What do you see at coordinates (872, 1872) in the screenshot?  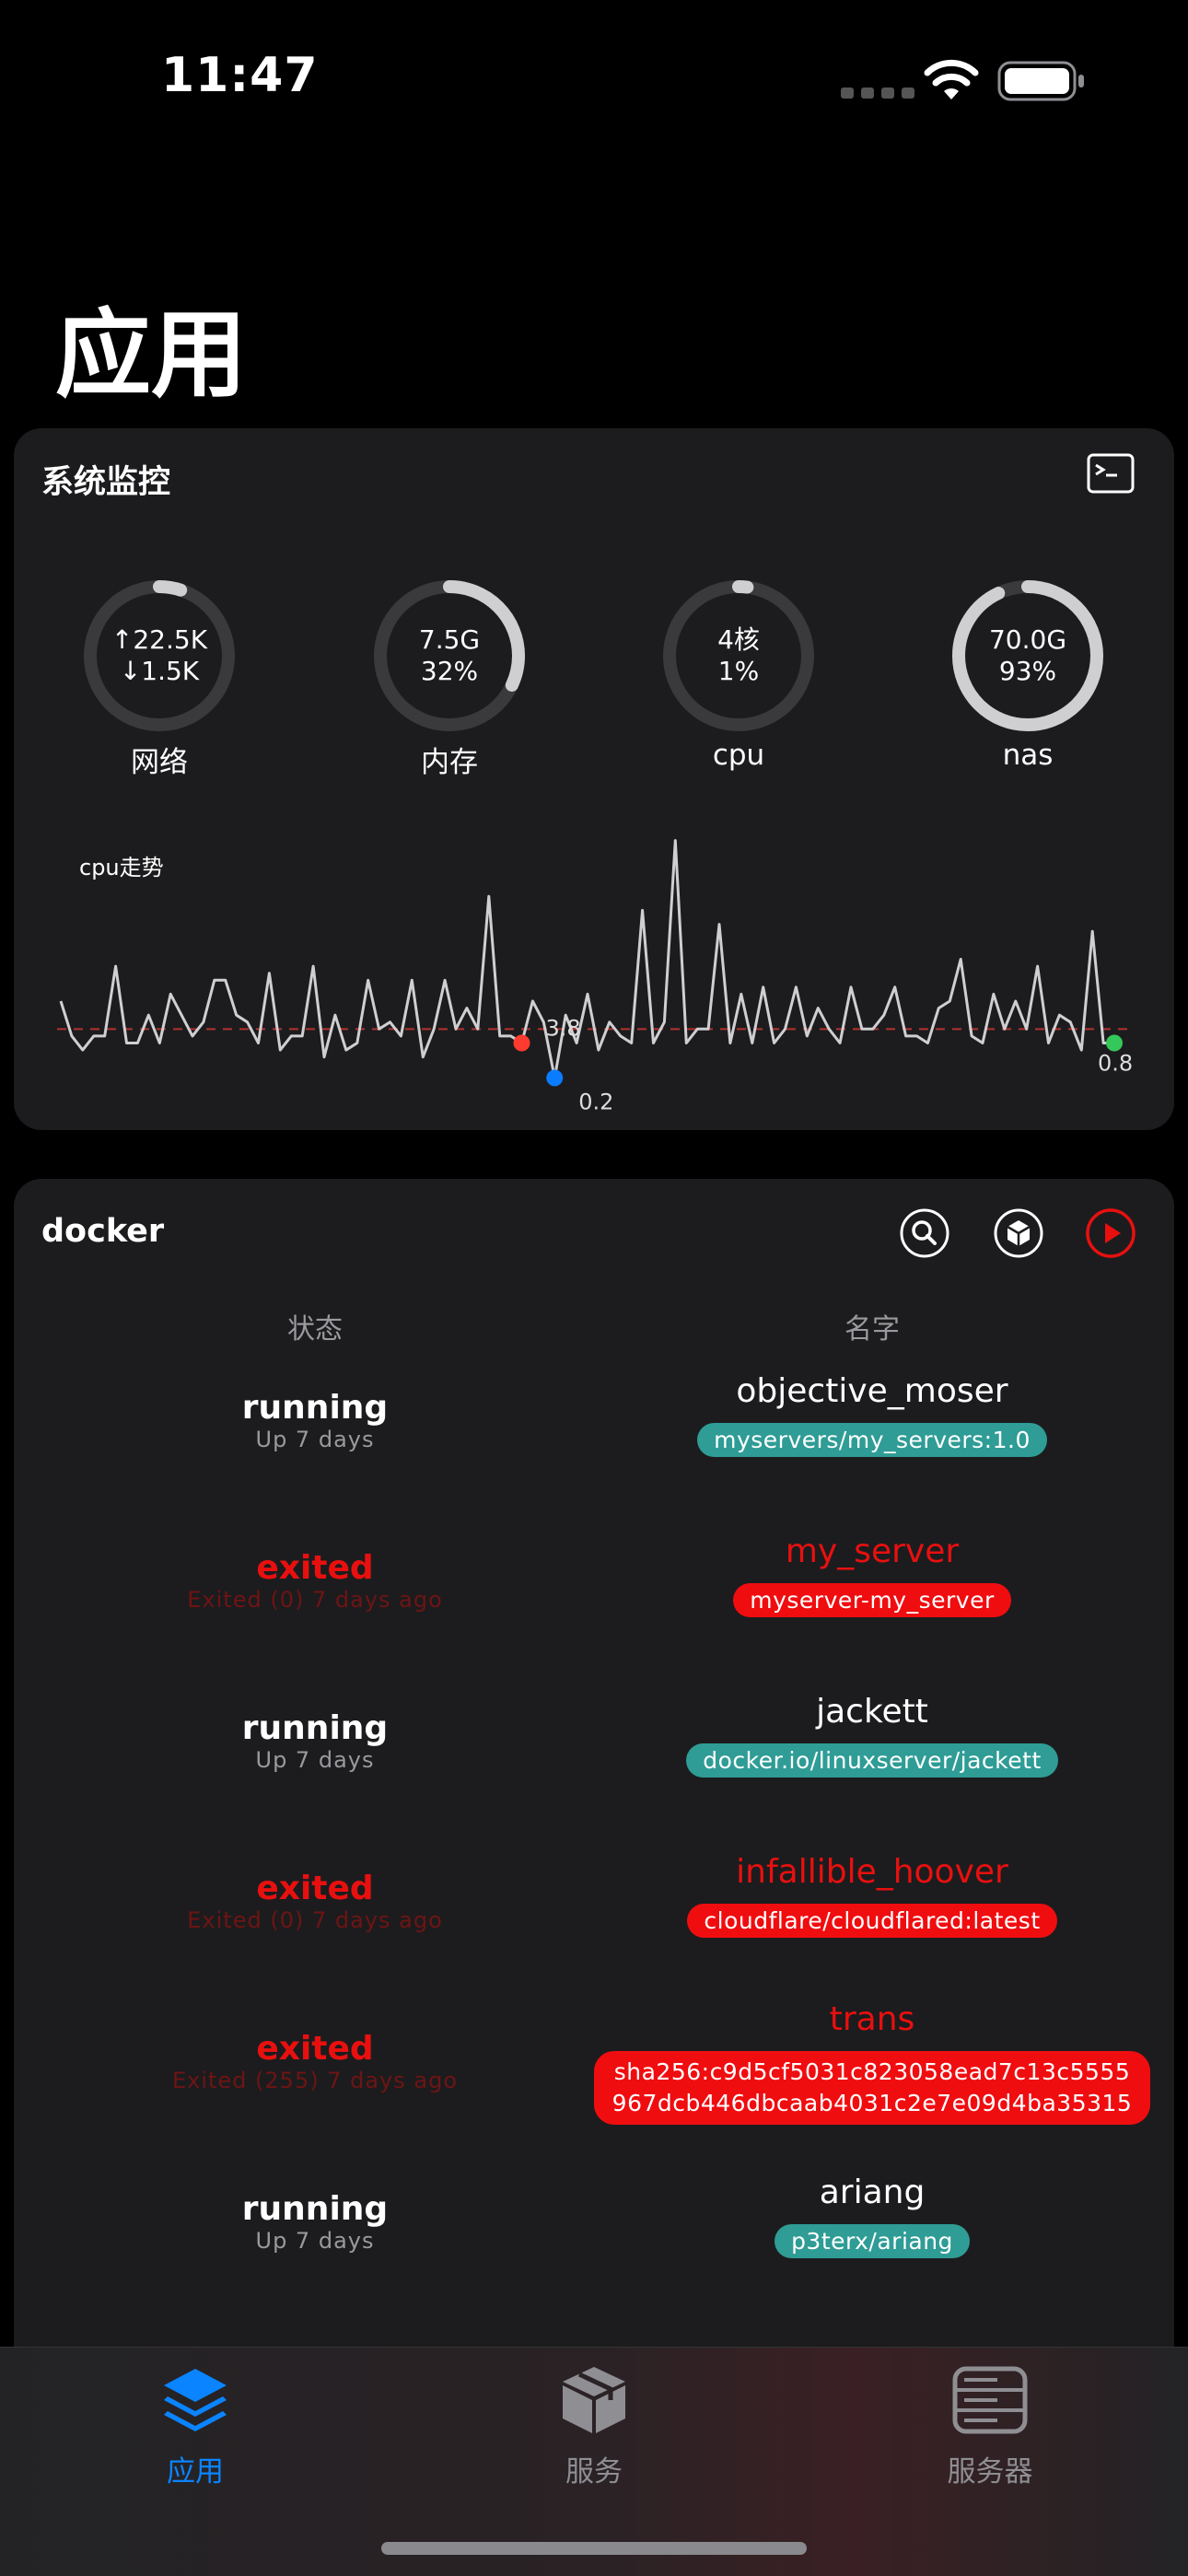 I see `container-name: infallible_hoover` at bounding box center [872, 1872].